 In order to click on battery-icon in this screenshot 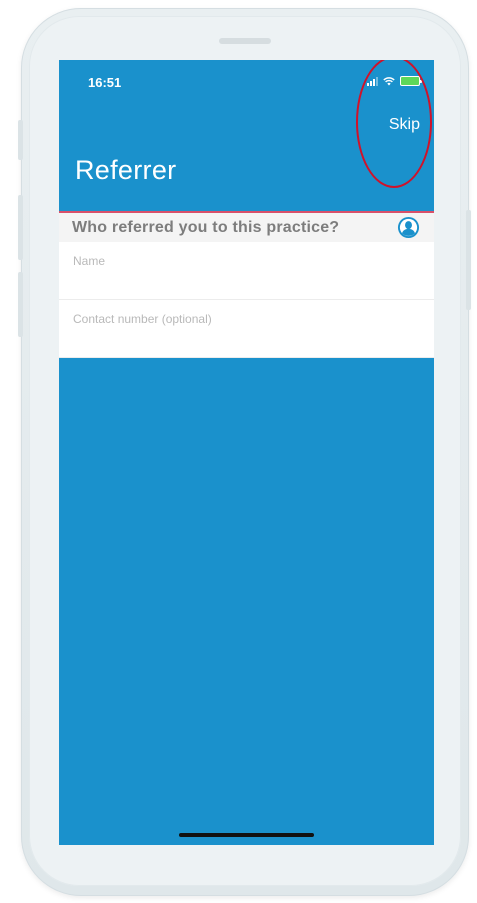, I will do `click(411, 81)`.